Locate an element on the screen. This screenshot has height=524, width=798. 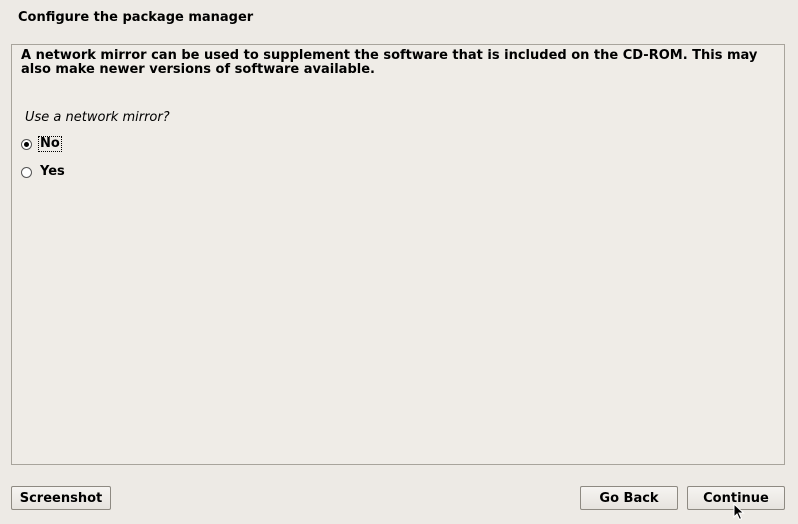
radio-option-no: No is located at coordinates (41, 144).